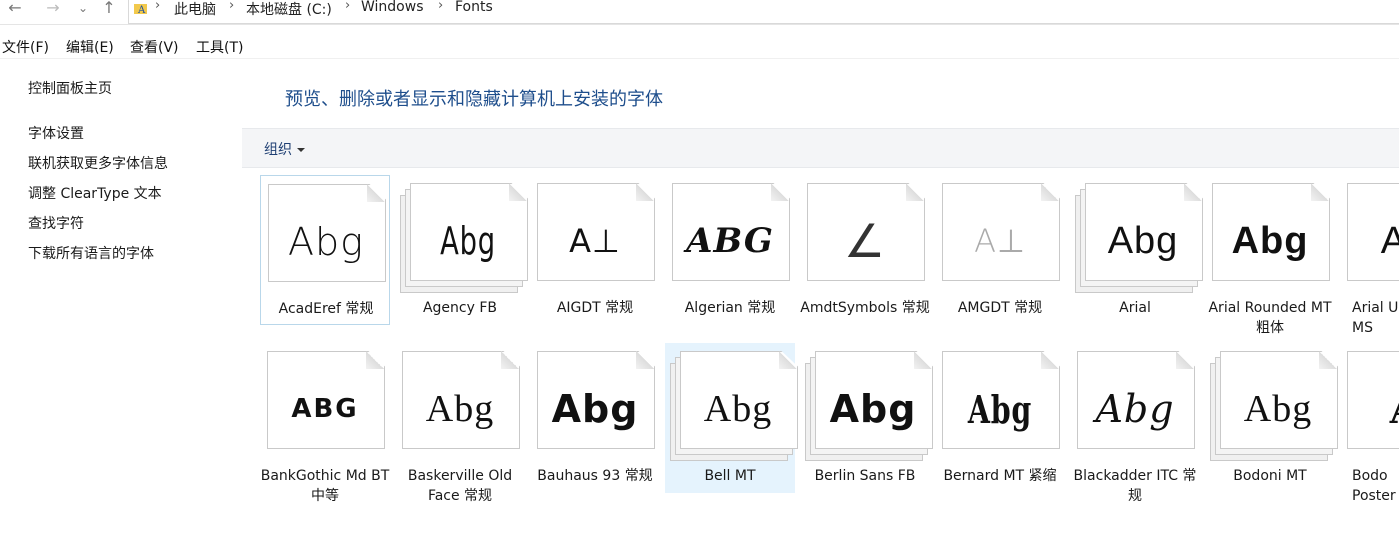 Image resolution: width=1399 pixels, height=533 pixels. What do you see at coordinates (1000, 308) in the screenshot?
I see `font-name-label: AMGDT 常规` at bounding box center [1000, 308].